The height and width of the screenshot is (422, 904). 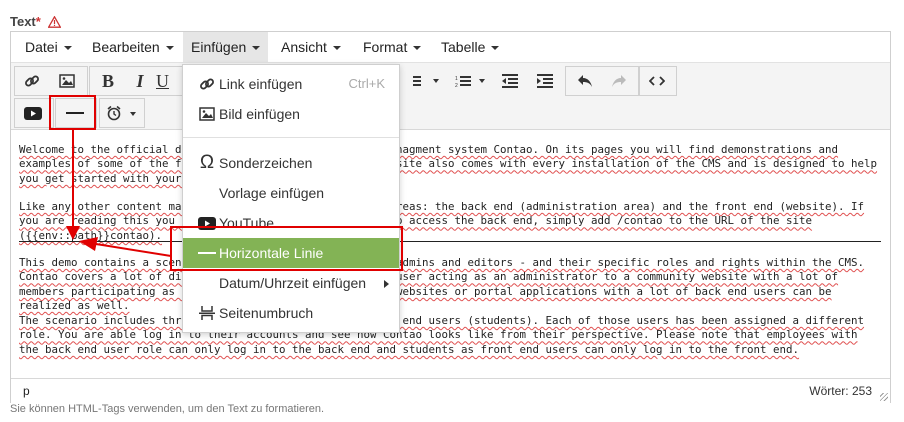 I want to click on menuitem-link: Link einfügen Ctrl+K, so click(x=291, y=84).